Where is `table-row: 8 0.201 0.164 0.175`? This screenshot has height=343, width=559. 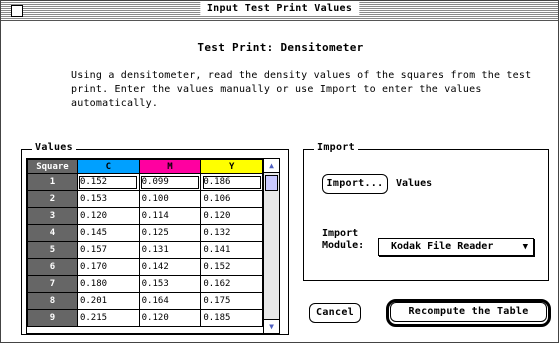 table-row: 8 0.201 0.164 0.175 is located at coordinates (145, 301).